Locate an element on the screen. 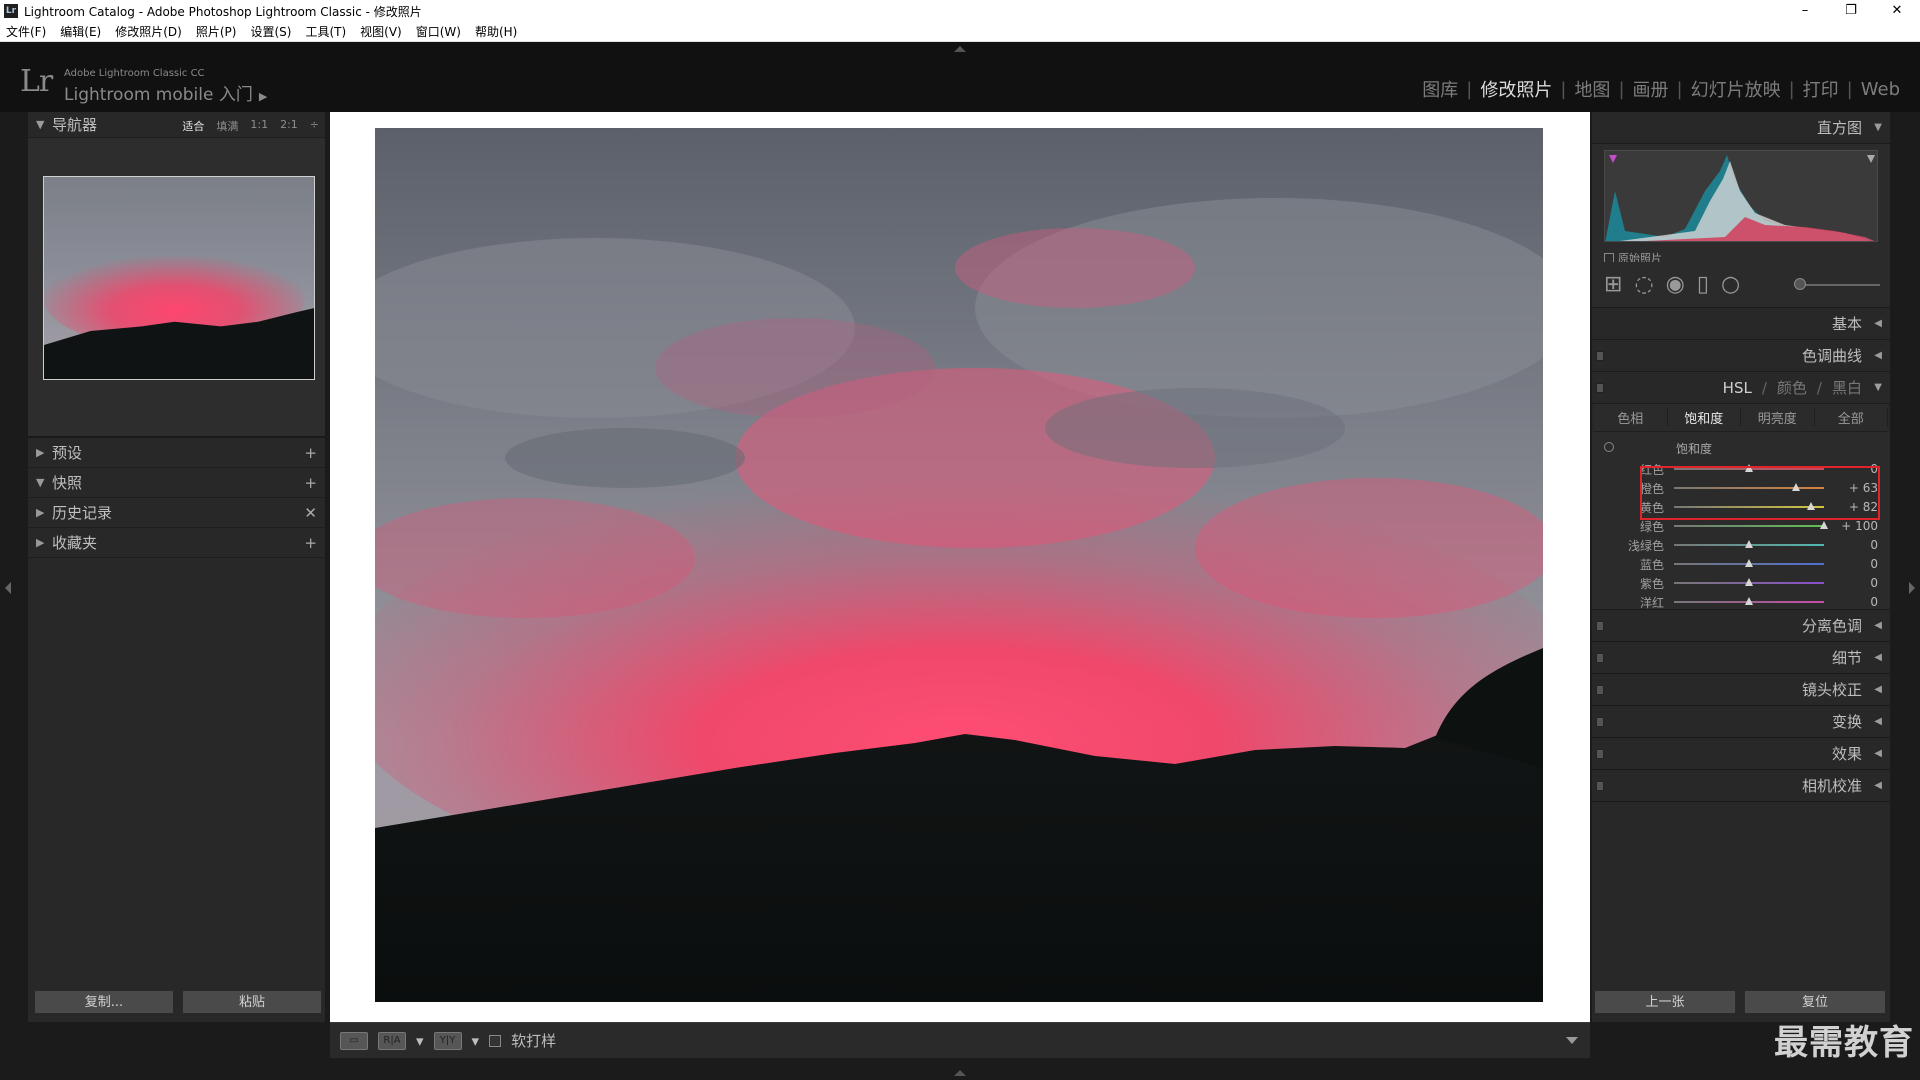  snapshots-panel-header: ▼ 快照 + is located at coordinates (176, 483).